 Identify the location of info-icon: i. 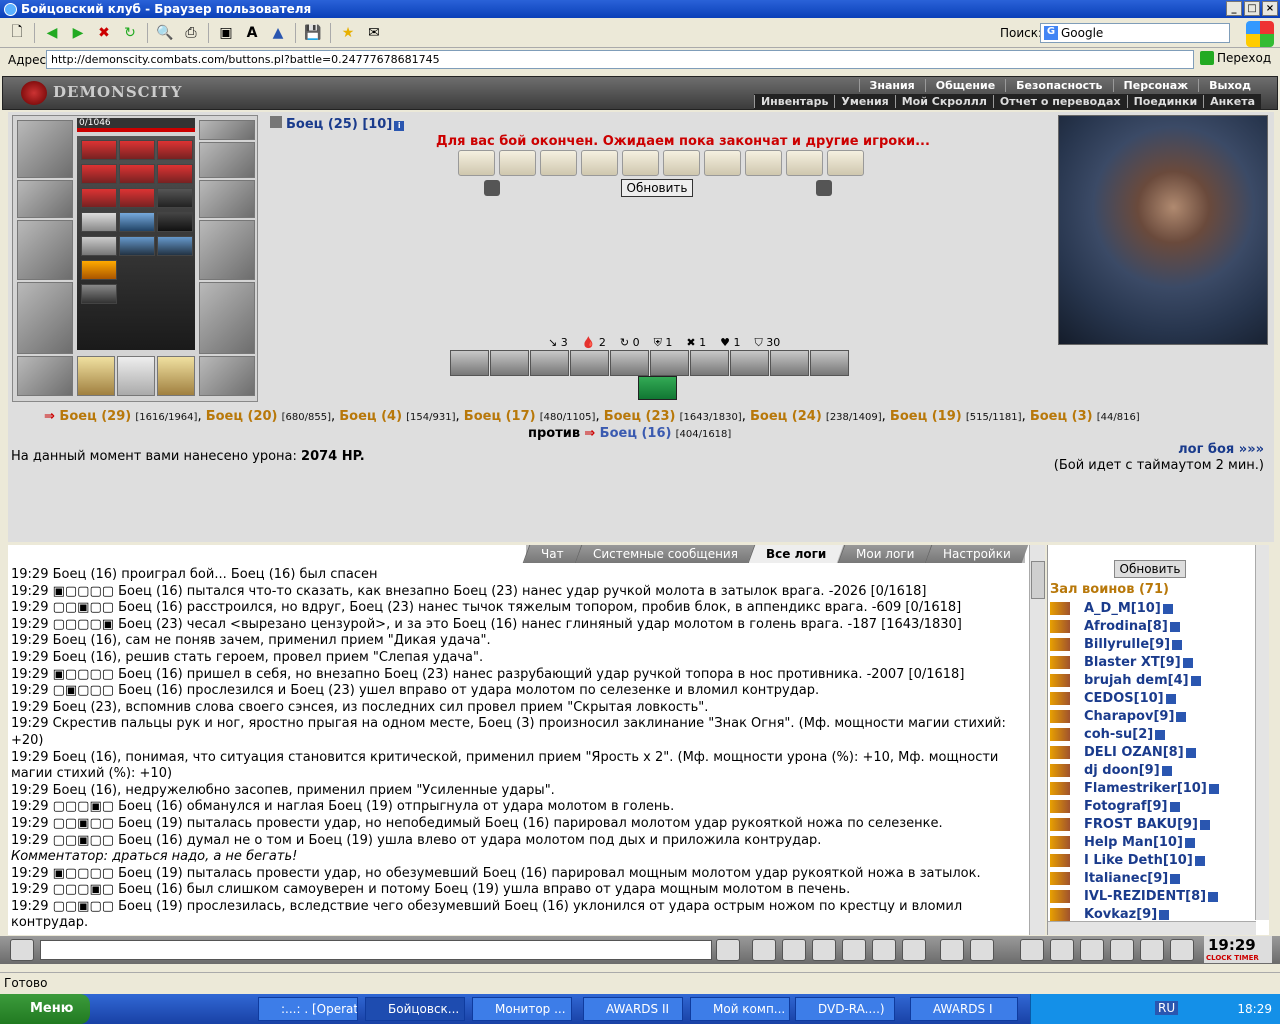
(399, 126).